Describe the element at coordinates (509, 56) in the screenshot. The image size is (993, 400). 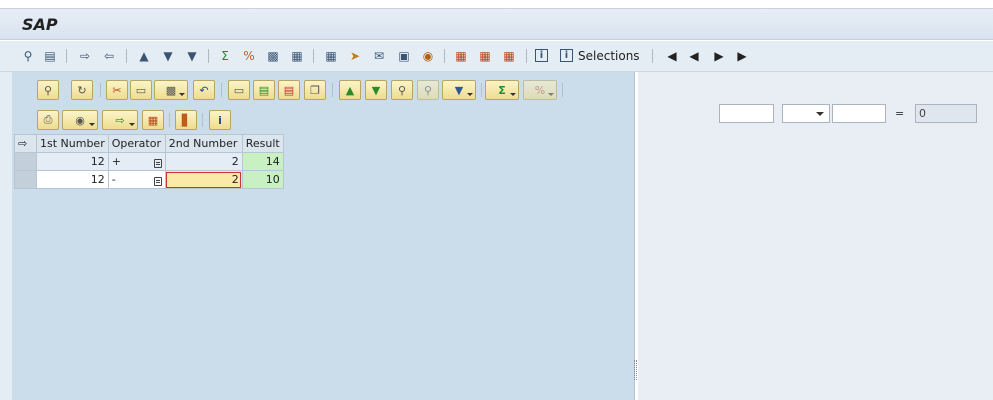
I see `rows-icon: ▦` at that location.